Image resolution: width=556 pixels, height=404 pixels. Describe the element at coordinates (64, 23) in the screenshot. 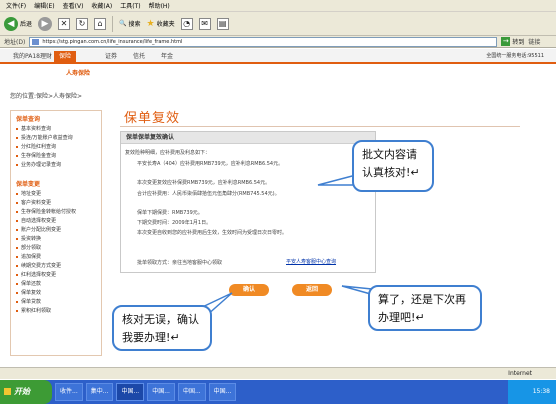

I see `stop-icon: ✕` at that location.